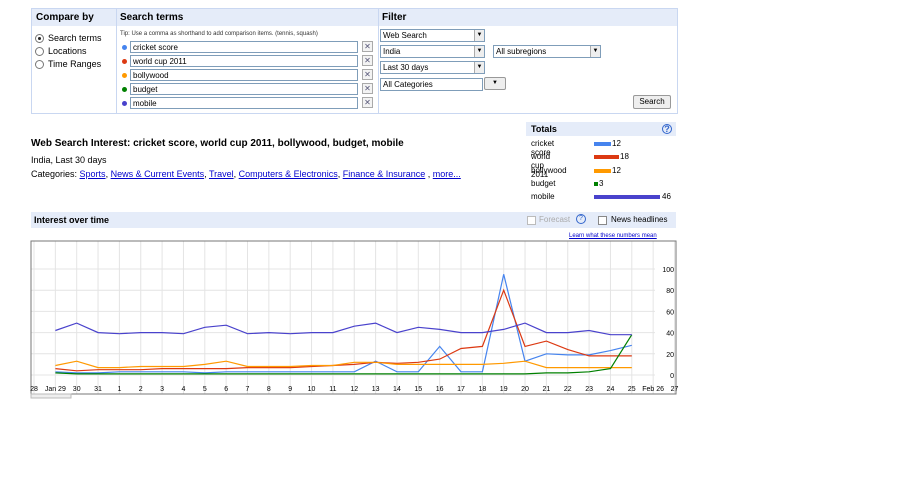 This screenshot has height=498, width=912. Describe the element at coordinates (376, 389) in the screenshot. I see `x-tick-label: 13` at that location.